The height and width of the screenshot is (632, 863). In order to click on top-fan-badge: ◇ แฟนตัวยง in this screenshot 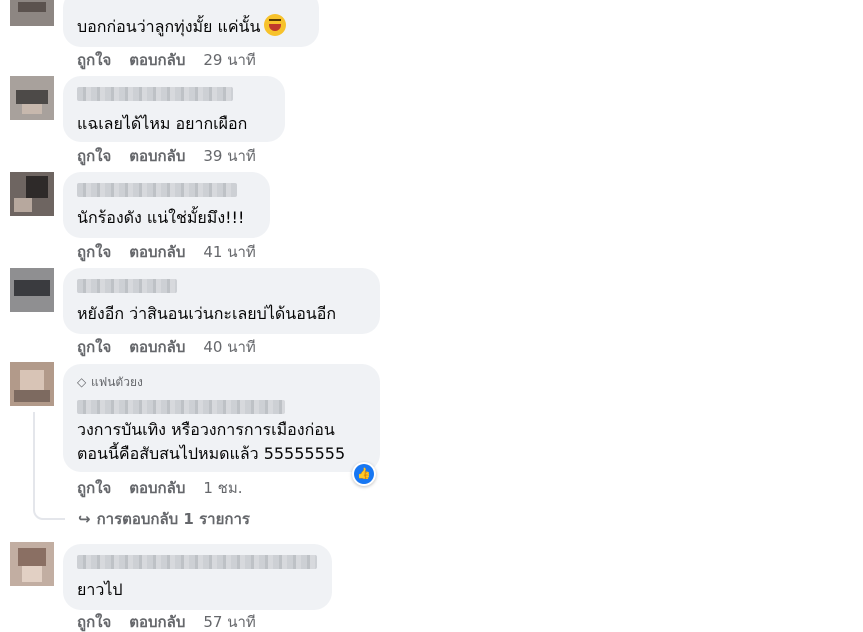, I will do `click(110, 382)`.